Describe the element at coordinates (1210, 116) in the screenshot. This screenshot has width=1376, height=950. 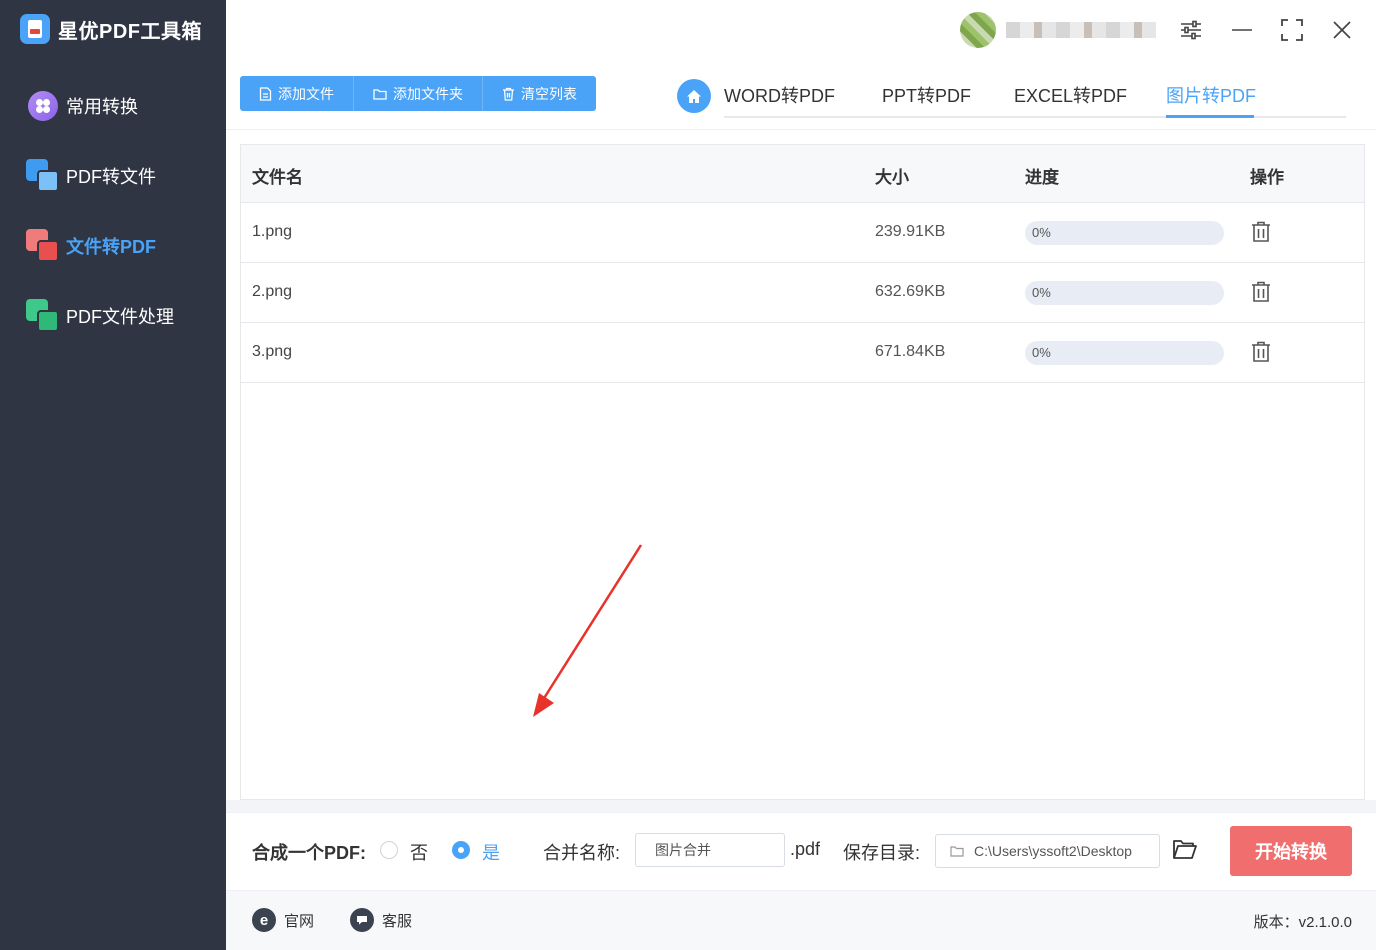
I see `active-tab-underline` at that location.